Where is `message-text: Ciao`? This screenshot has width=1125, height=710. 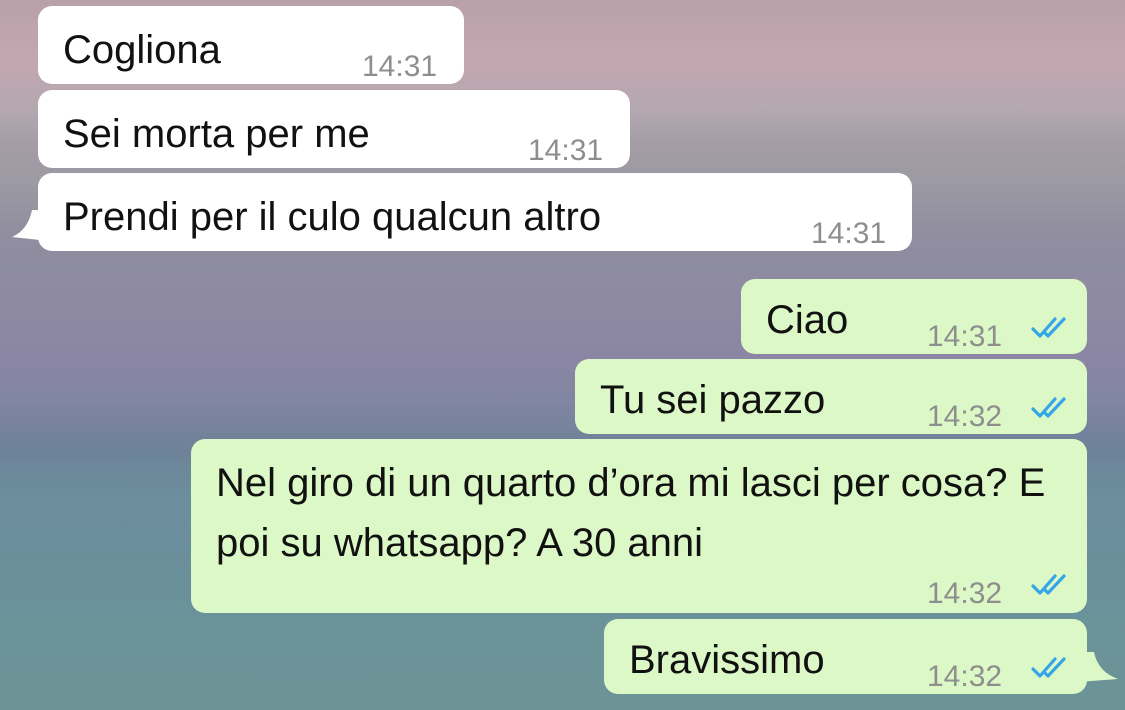 message-text: Ciao is located at coordinates (807, 320).